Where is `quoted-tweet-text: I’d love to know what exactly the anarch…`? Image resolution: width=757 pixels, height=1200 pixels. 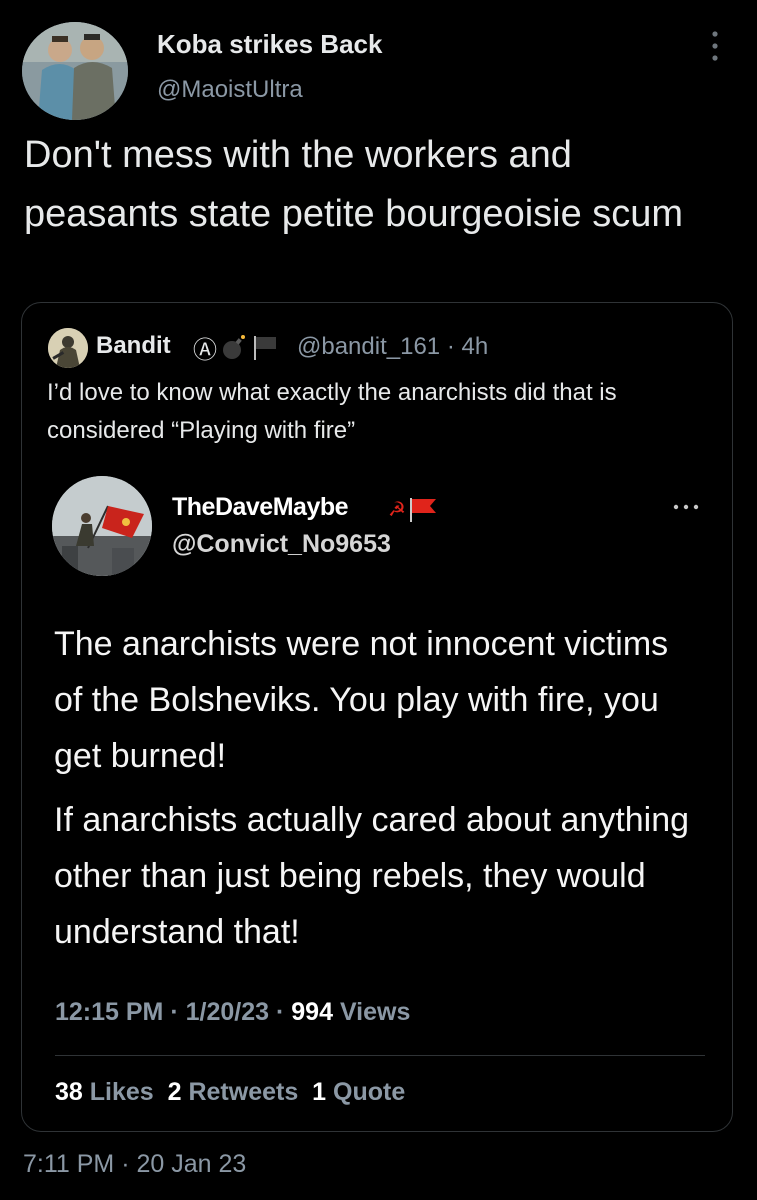
quoted-tweet-text: I’d love to know what exactly the anarch… is located at coordinates (332, 411).